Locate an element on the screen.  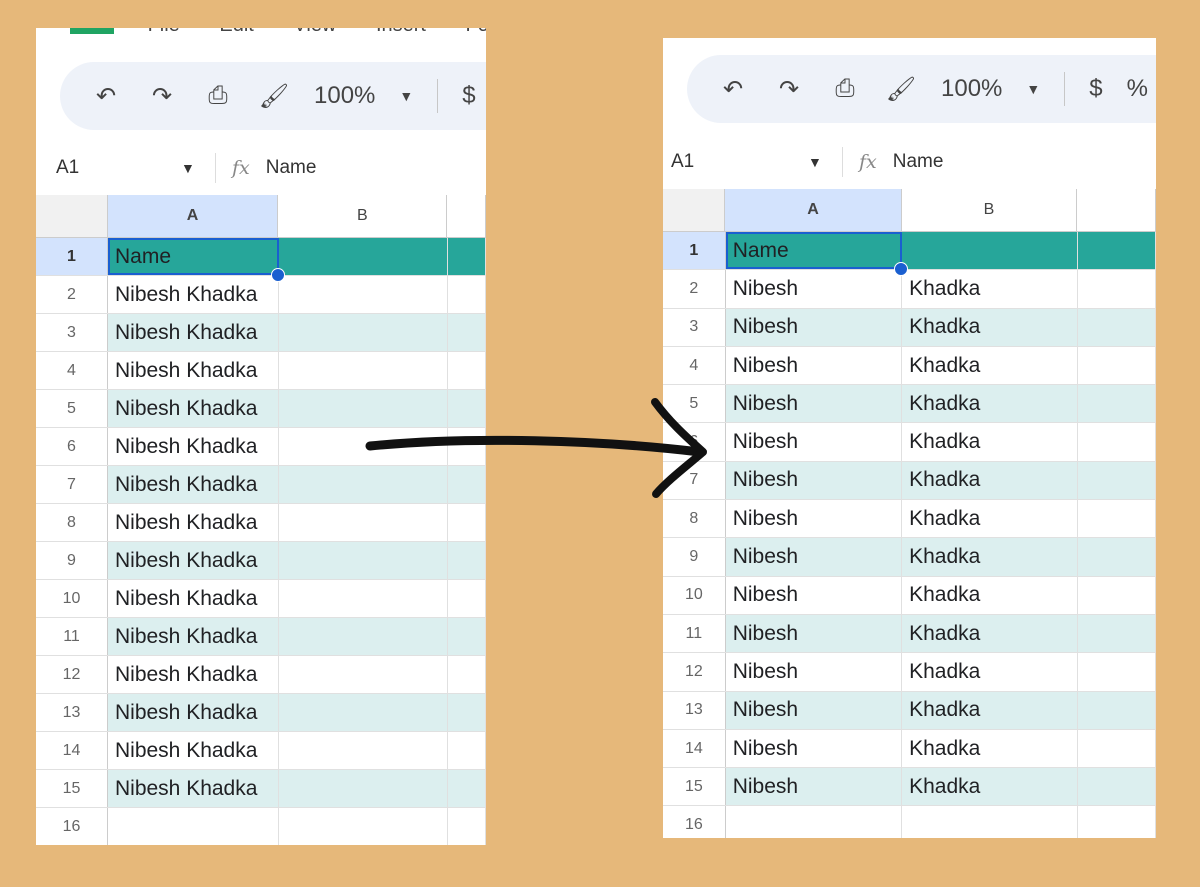
fill-handle is located at coordinates (277, 275).